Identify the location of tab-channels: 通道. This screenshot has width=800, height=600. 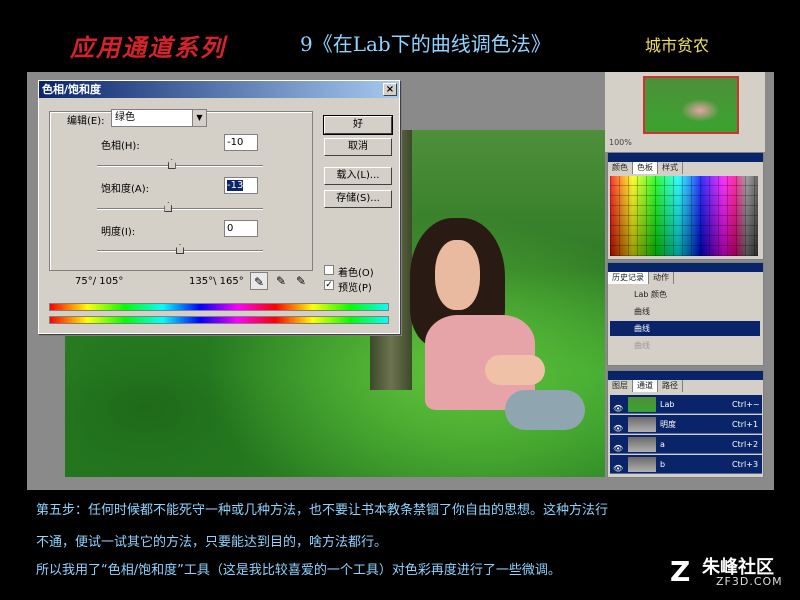
(645, 386).